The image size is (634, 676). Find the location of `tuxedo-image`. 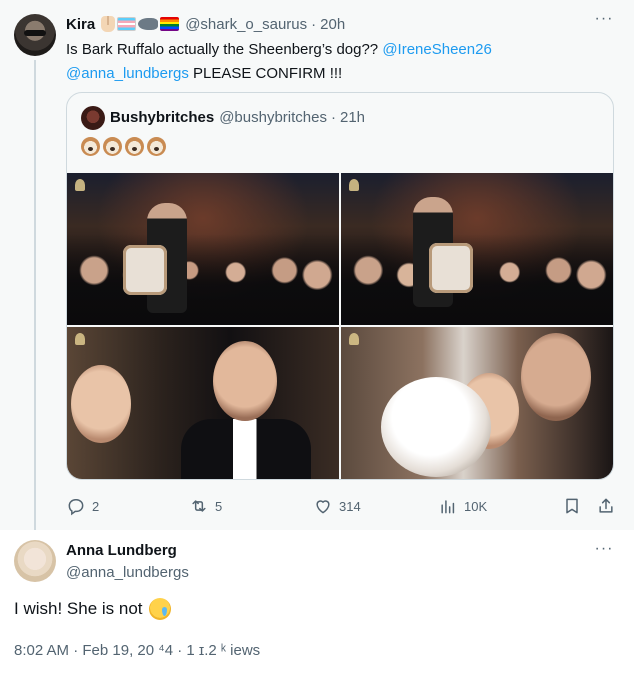

tuxedo-image is located at coordinates (246, 449).